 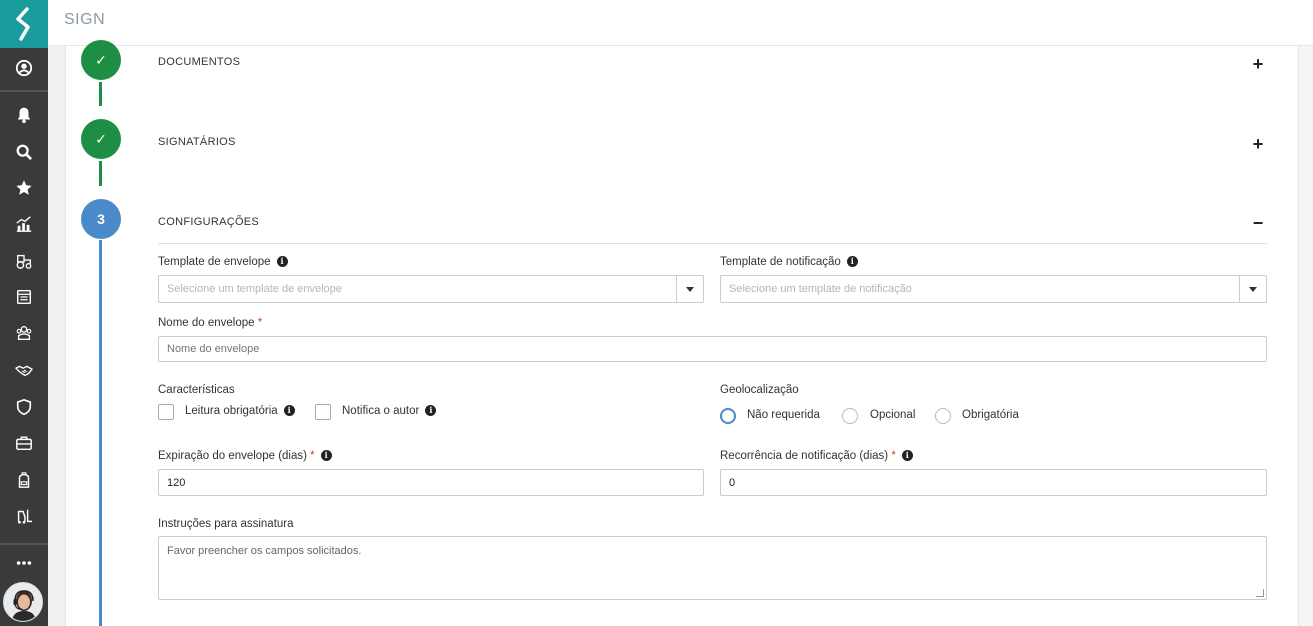 I want to click on section-title-signatarios: SIGNATÁRIOS, so click(x=197, y=142).